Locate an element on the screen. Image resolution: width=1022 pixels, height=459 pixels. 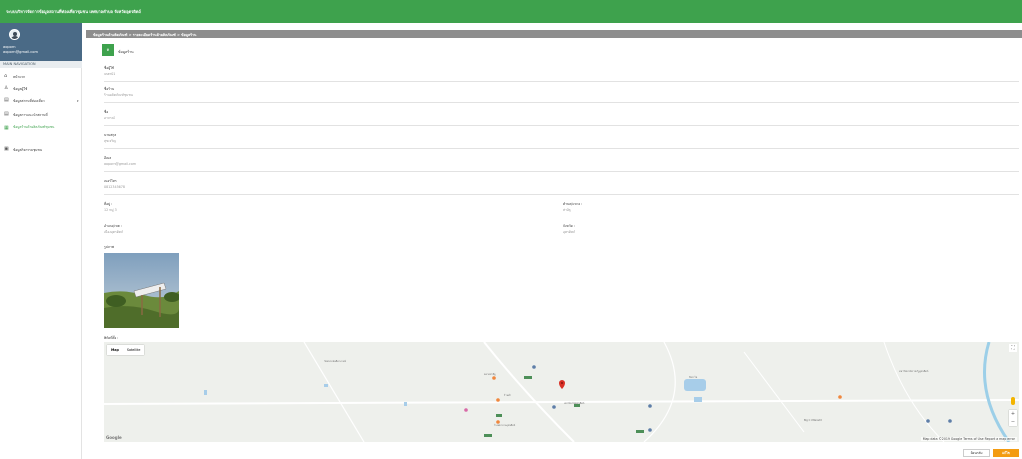
sidebar-item-stores: ▦ ข้อมูลร้านค้าผลิตภัณฑ์ชุมชน is located at coordinates (41, 131).